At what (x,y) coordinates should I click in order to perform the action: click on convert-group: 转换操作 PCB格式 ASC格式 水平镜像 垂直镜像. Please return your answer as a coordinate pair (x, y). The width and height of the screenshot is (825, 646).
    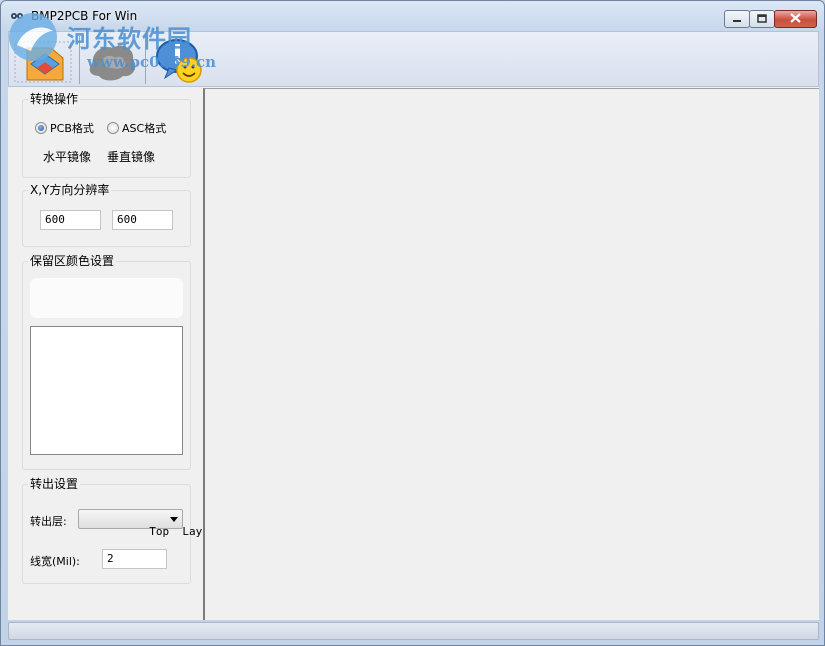
    Looking at the image, I should click on (106, 135).